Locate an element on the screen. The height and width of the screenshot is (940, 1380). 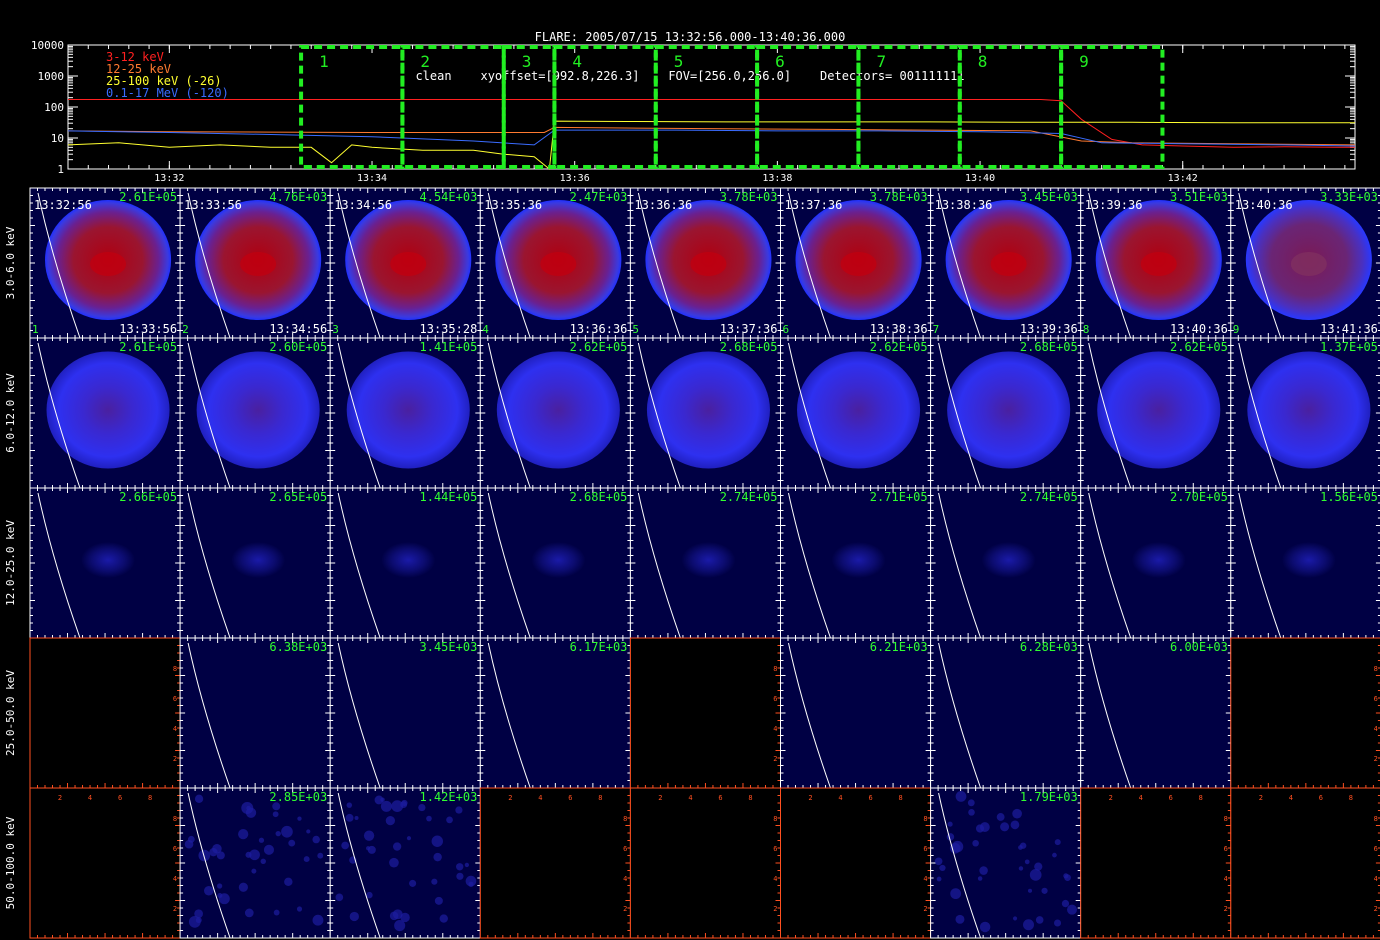
interval-number: 3 is located at coordinates (335, 329).